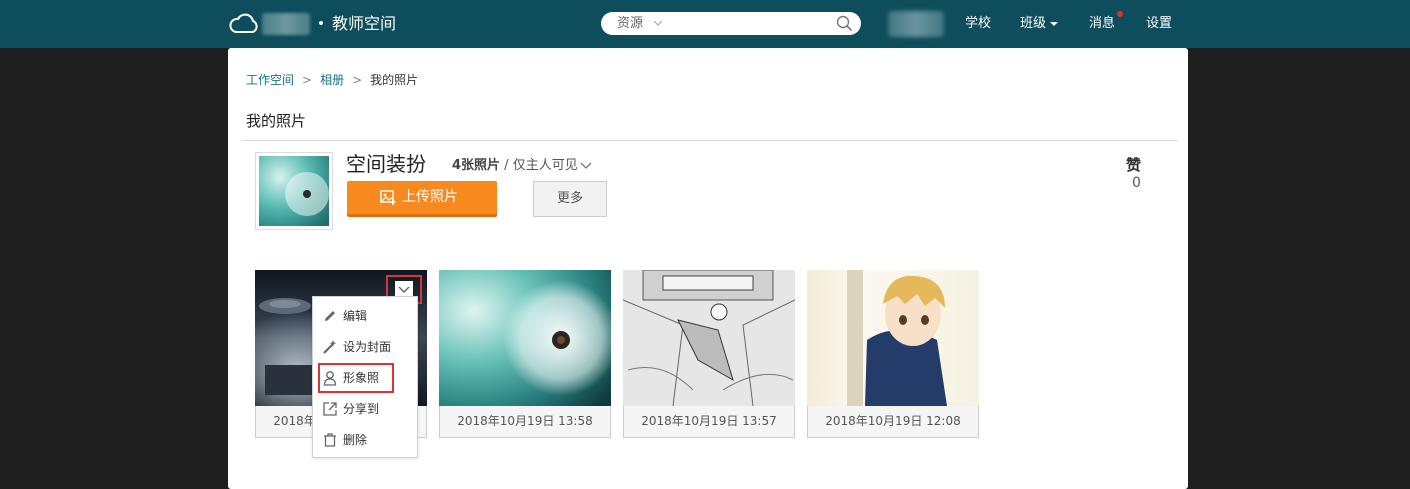 The width and height of the screenshot is (1410, 489). Describe the element at coordinates (709, 422) in the screenshot. I see `photo-date: 2018年10月19日 13:57` at that location.